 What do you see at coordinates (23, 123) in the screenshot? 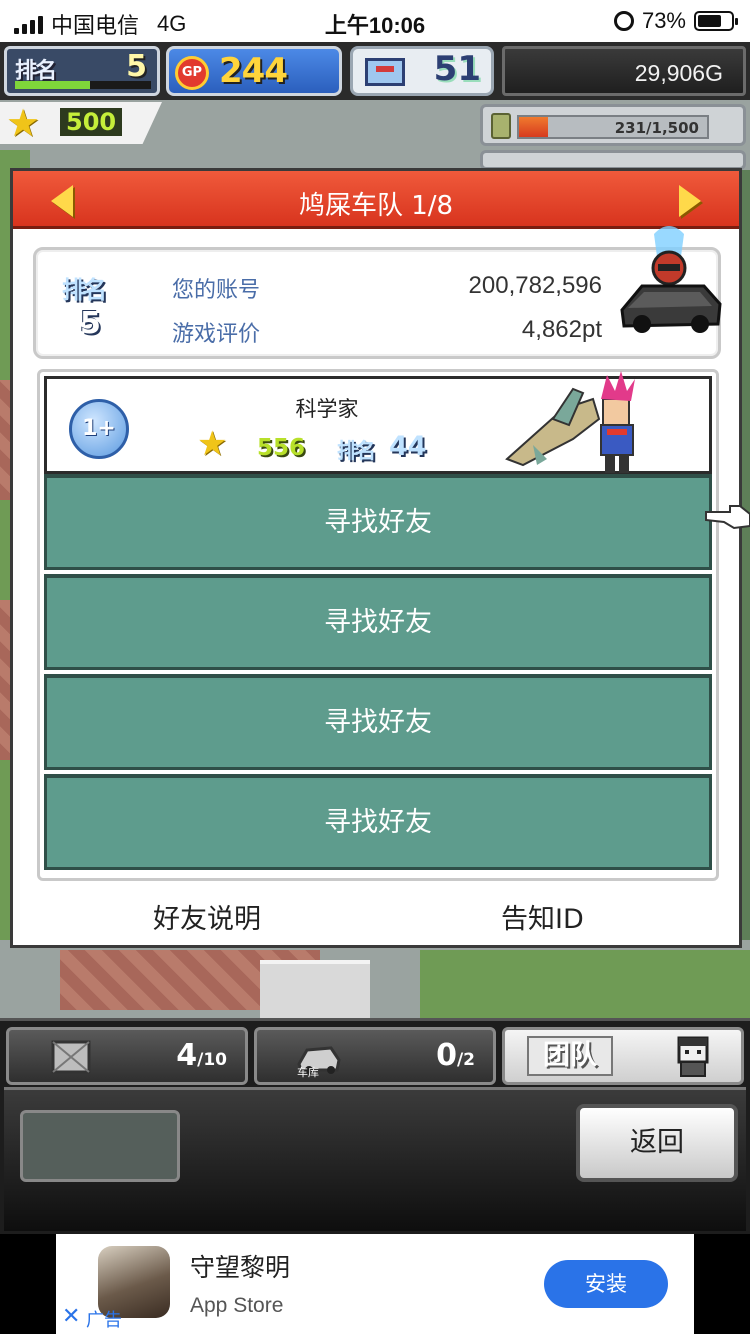
I see `star-icon: ★` at bounding box center [23, 123].